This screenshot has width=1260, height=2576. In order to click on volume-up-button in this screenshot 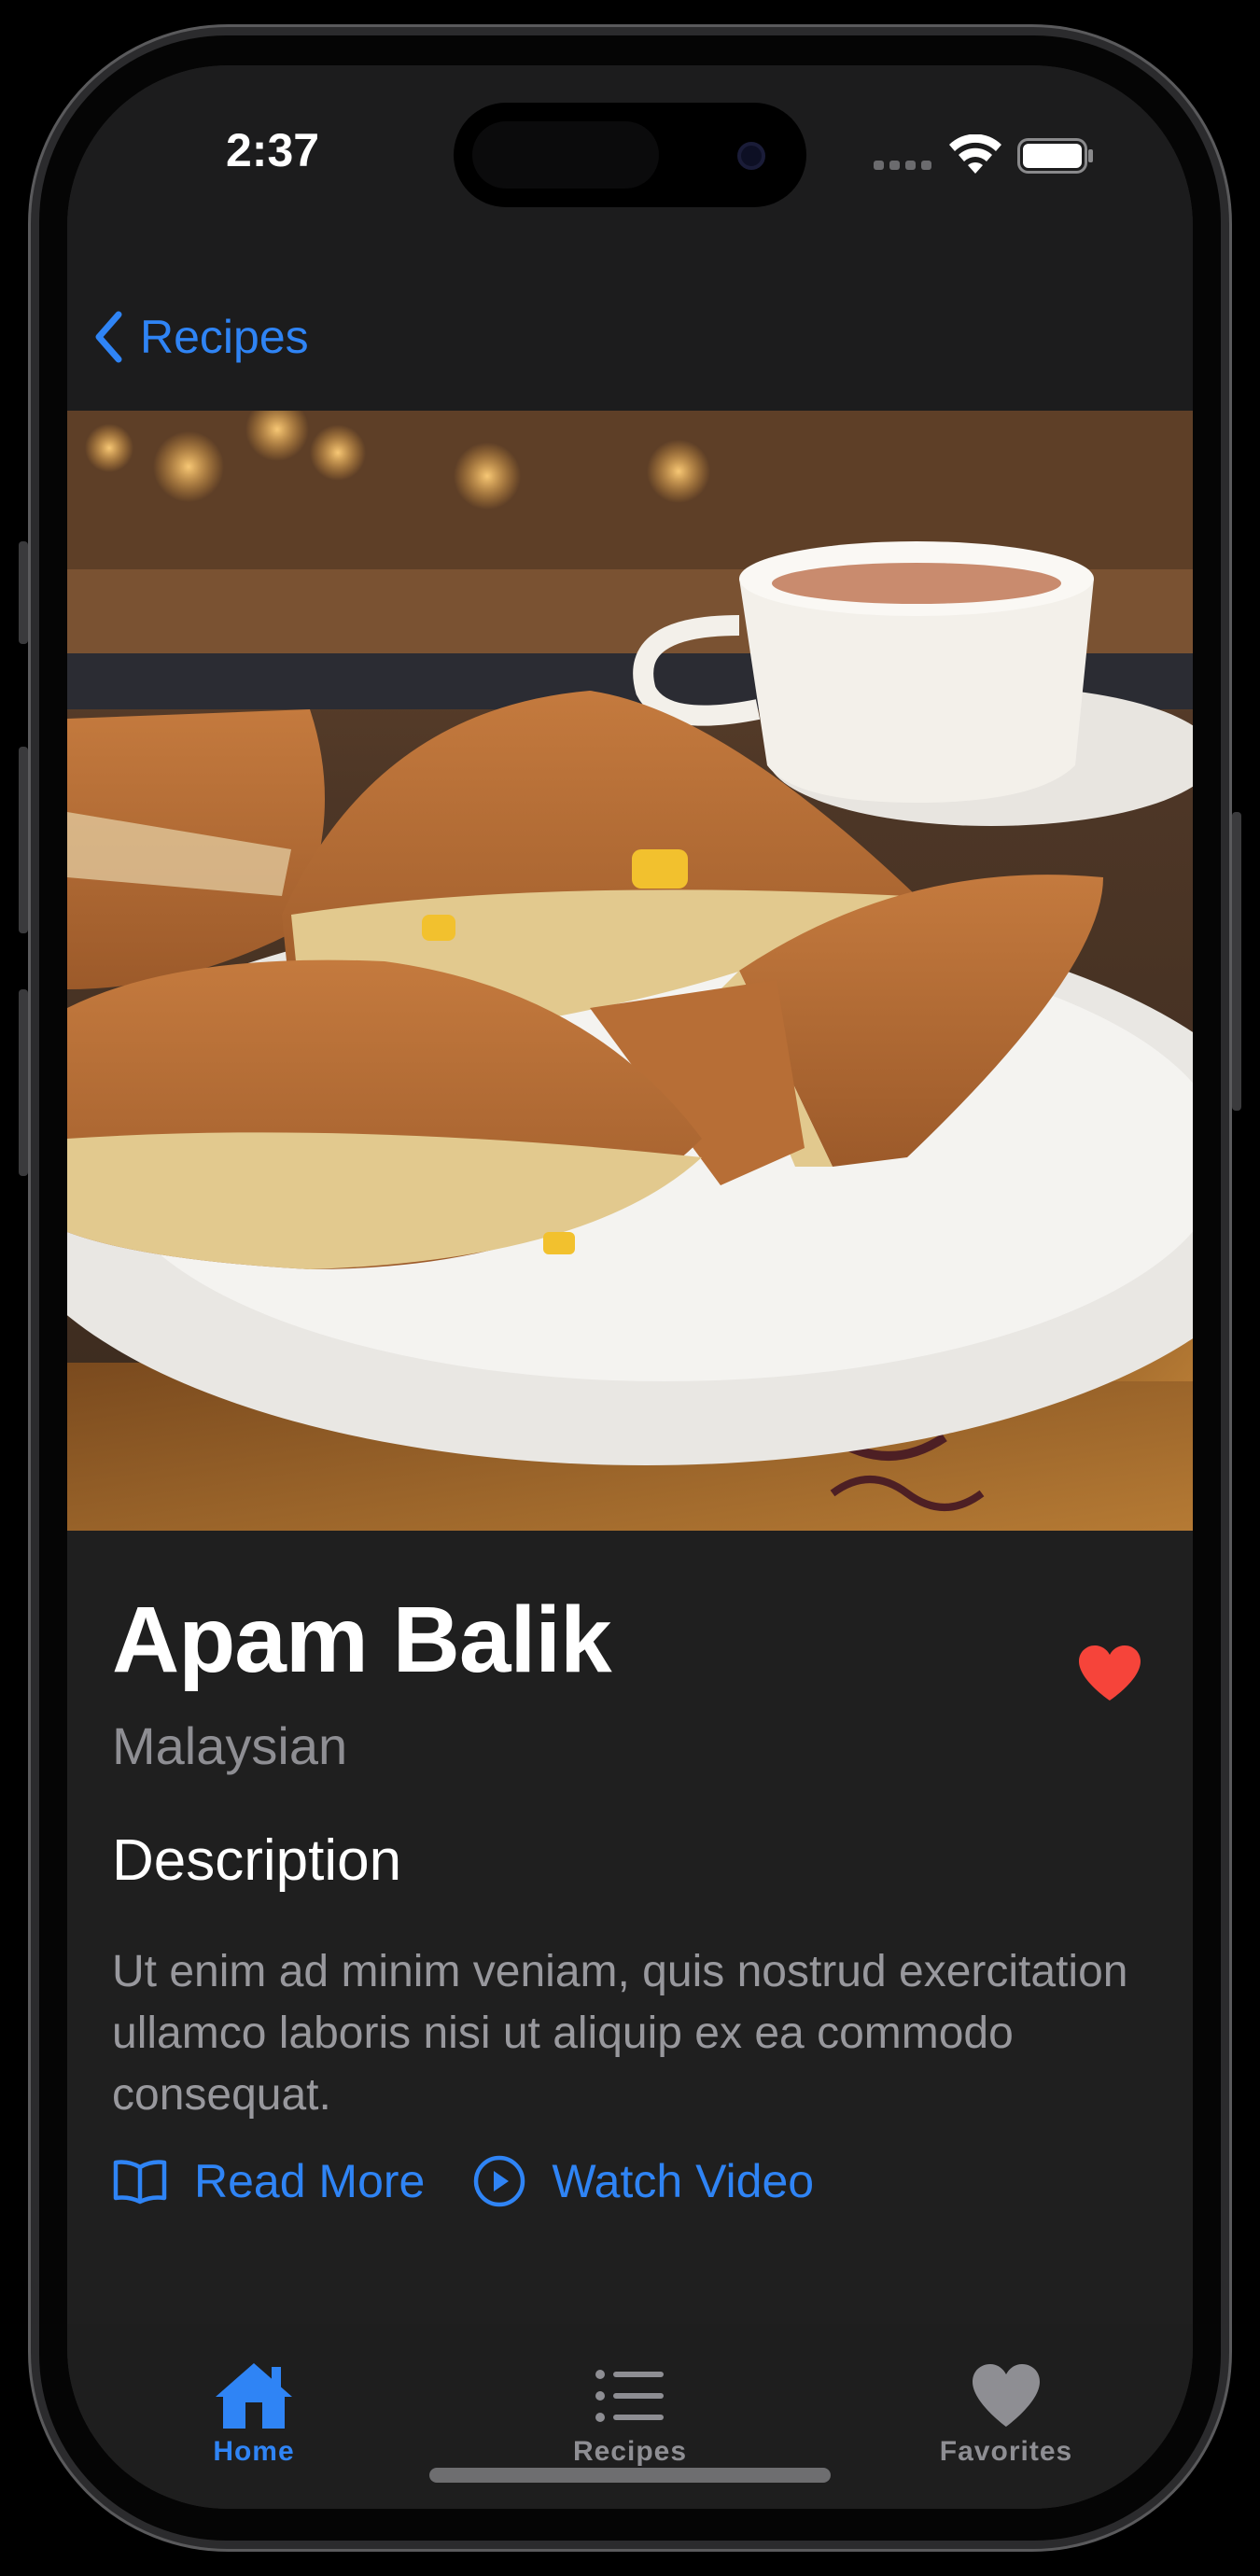, I will do `click(23, 840)`.